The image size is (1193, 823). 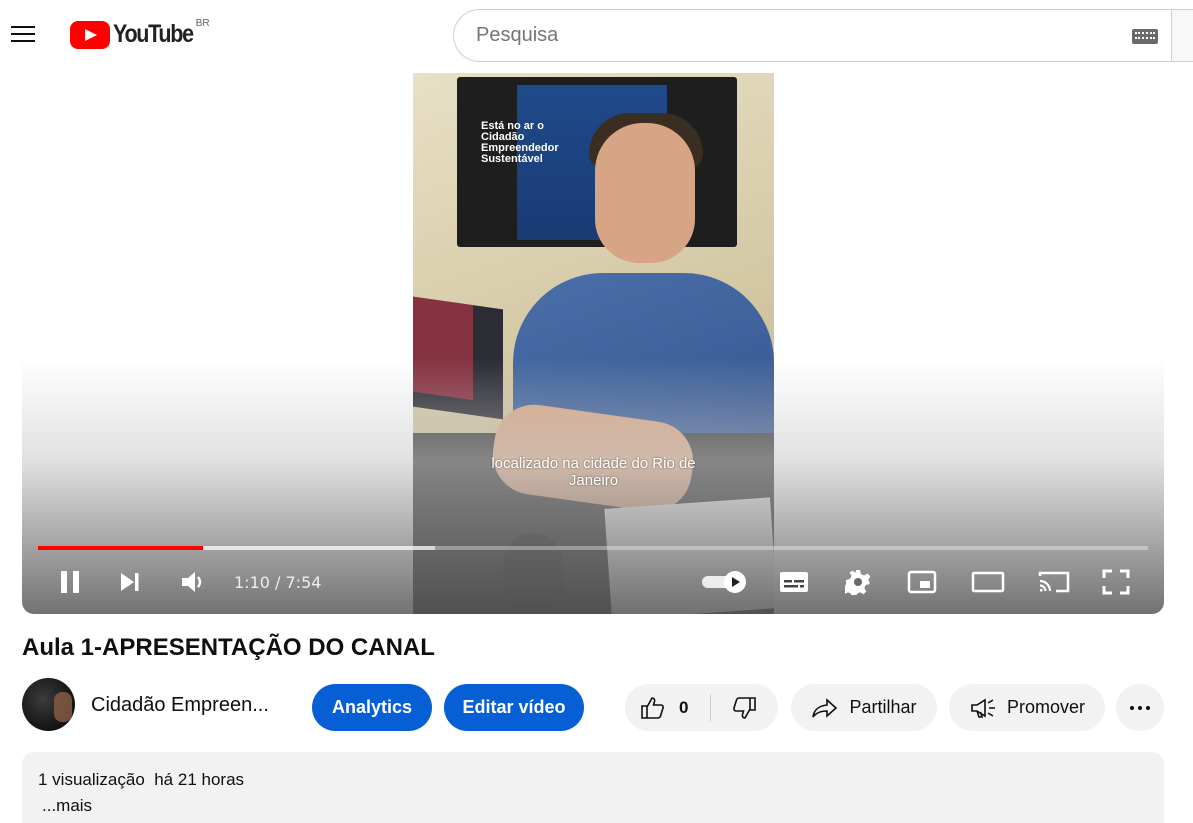 I want to click on channel-avatar, so click(x=48, y=704).